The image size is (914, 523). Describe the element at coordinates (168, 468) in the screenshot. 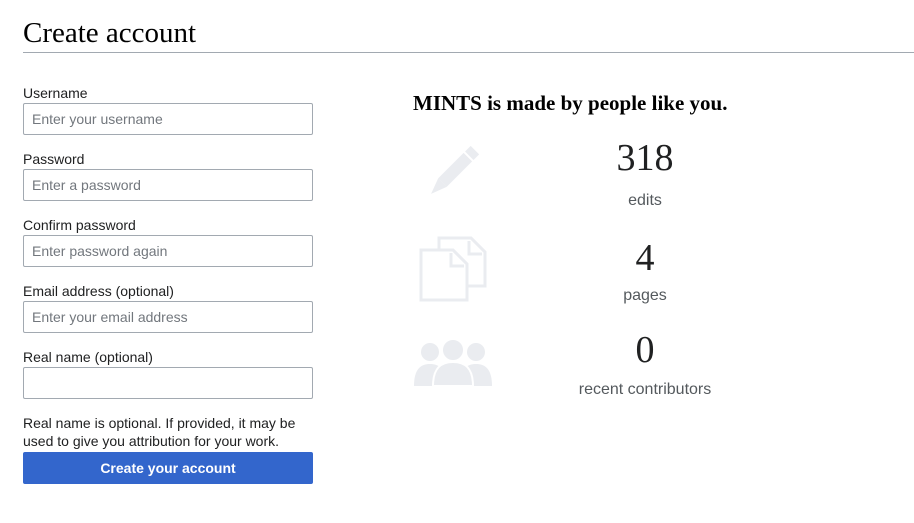

I see `create-account-button: Create your account` at that location.